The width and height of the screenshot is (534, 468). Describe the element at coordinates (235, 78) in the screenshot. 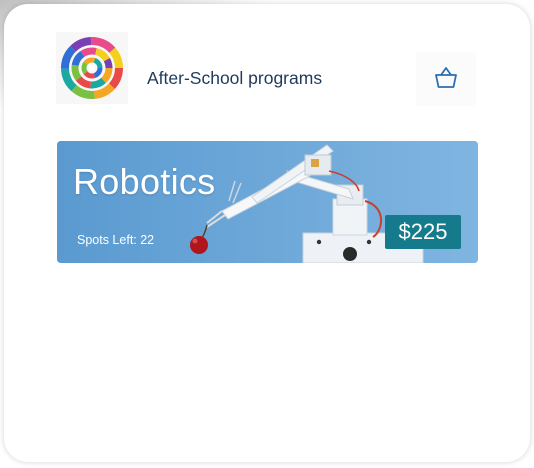

I see `page-title: After-School programs` at that location.